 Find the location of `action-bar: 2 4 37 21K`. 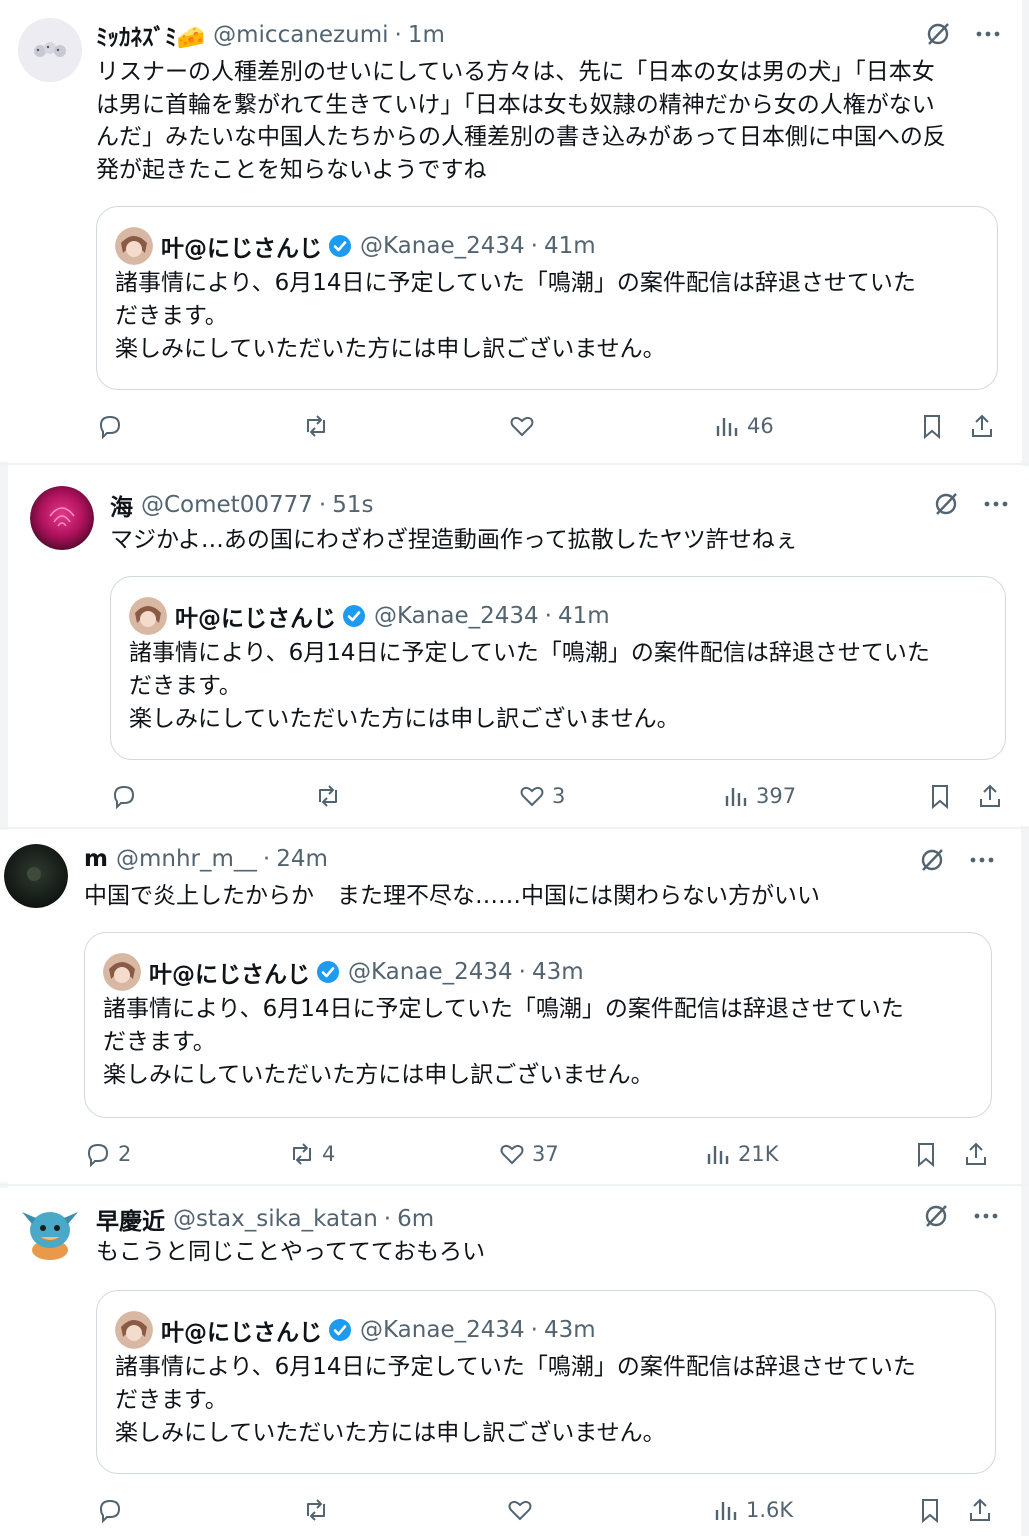

action-bar: 2 4 37 21K is located at coordinates (539, 1154).